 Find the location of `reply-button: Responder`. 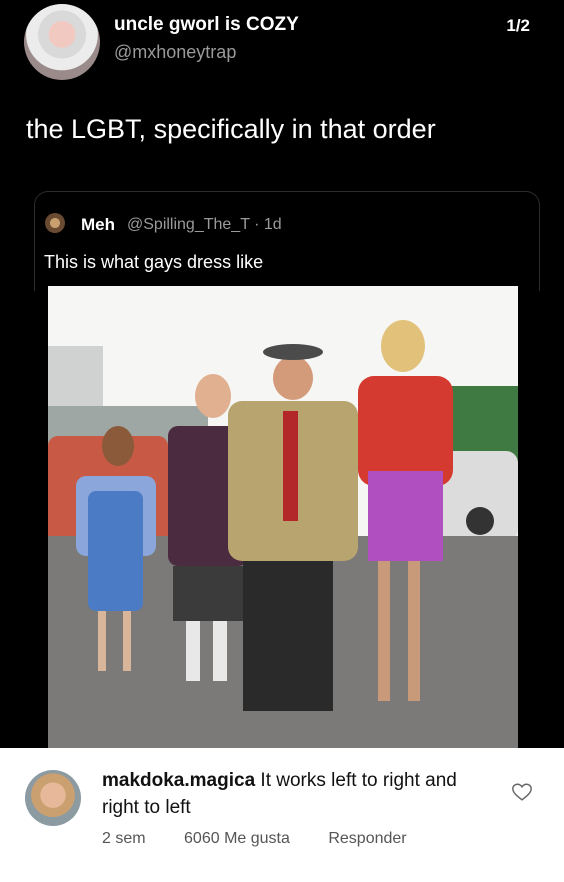

reply-button: Responder is located at coordinates (367, 838).